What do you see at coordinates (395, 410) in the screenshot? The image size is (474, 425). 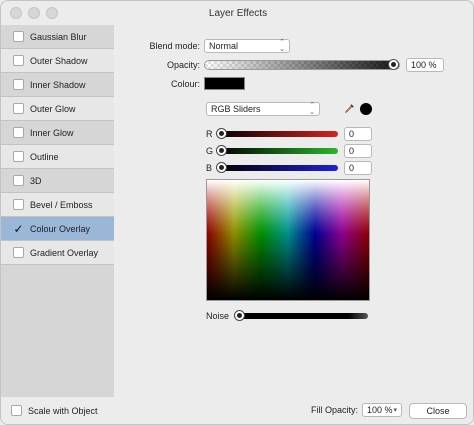 I see `chevron-down-icon: ▾` at bounding box center [395, 410].